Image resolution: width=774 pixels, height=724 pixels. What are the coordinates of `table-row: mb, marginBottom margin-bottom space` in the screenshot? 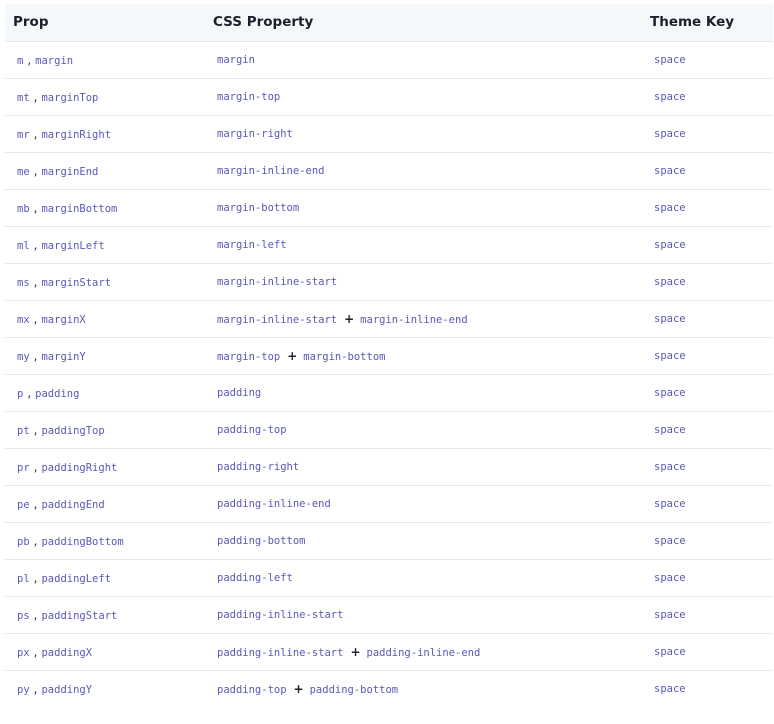 It's located at (389, 208).